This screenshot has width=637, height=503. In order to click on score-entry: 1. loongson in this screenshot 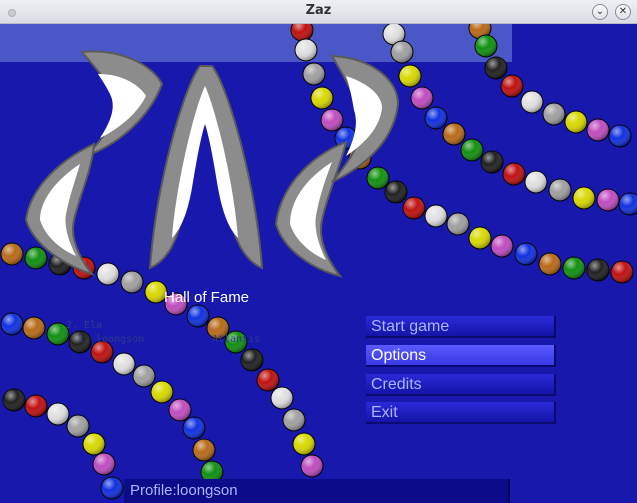, I will do `click(111, 339)`.